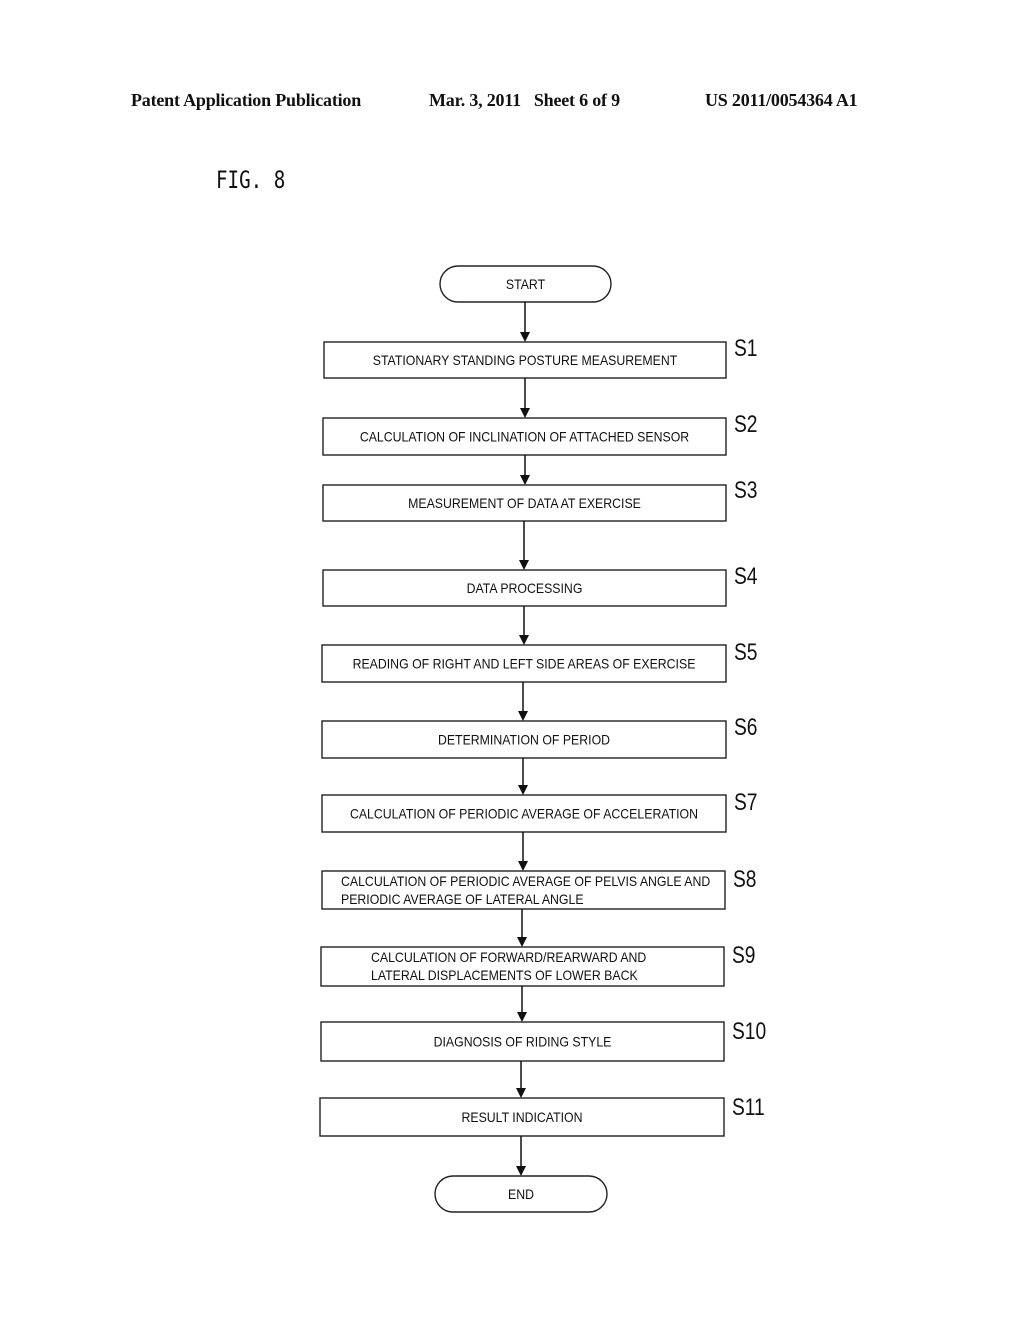 The height and width of the screenshot is (1320, 1024). I want to click on step-number-s10: S10, so click(749, 1031).